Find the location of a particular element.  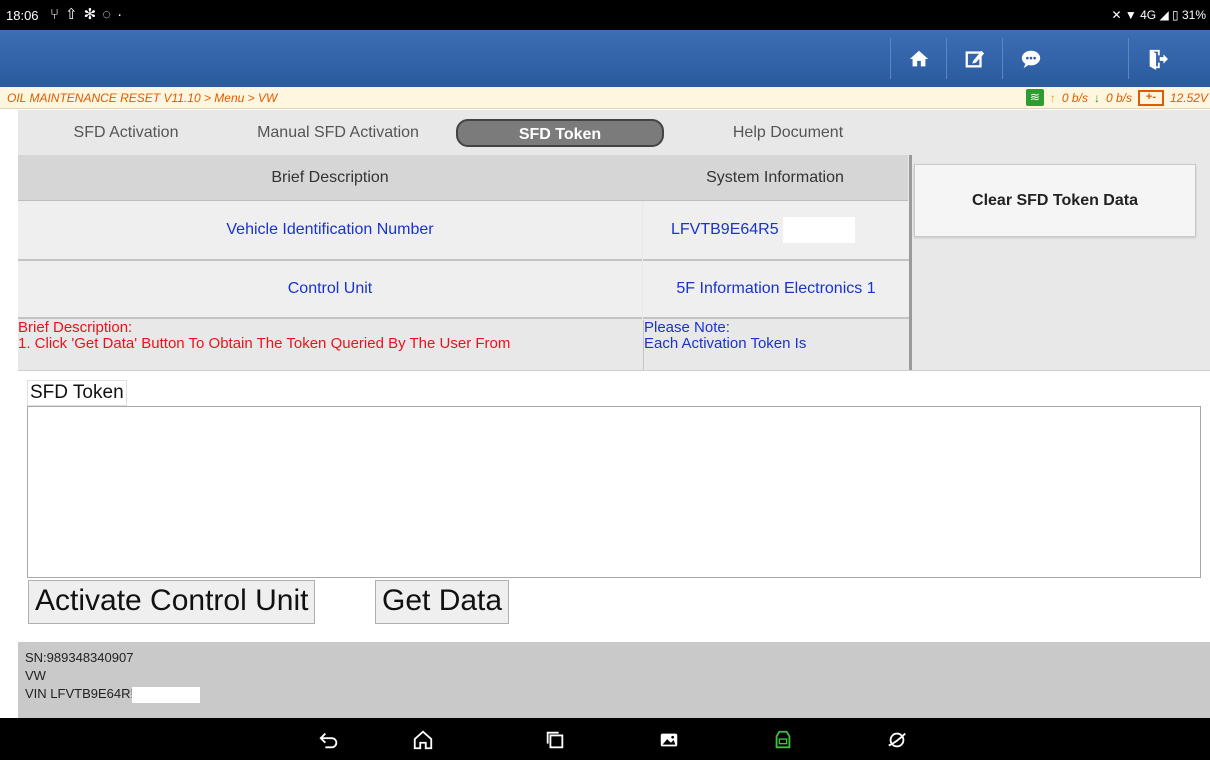

chat-icon: ◌ is located at coordinates (110, 14).